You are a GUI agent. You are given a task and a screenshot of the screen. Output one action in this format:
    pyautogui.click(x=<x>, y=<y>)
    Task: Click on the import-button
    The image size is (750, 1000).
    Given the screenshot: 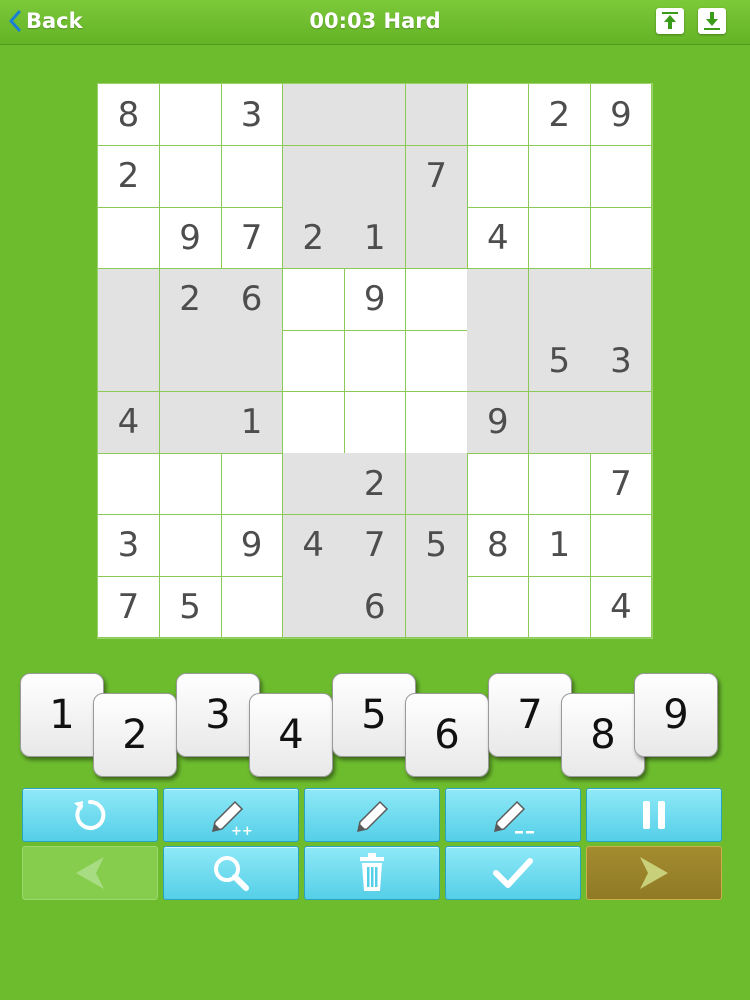 What is the action you would take?
    pyautogui.click(x=670, y=21)
    